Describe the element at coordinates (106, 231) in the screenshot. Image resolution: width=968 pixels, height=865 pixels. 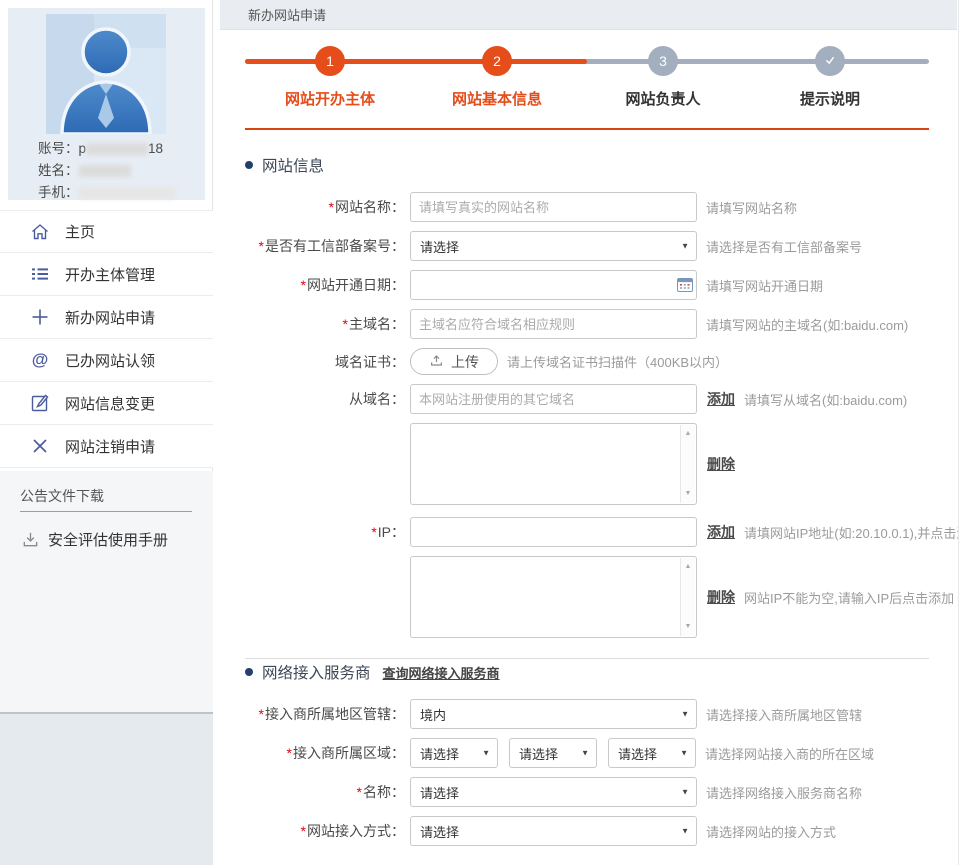
I see `sidebar-item-1: 主页` at that location.